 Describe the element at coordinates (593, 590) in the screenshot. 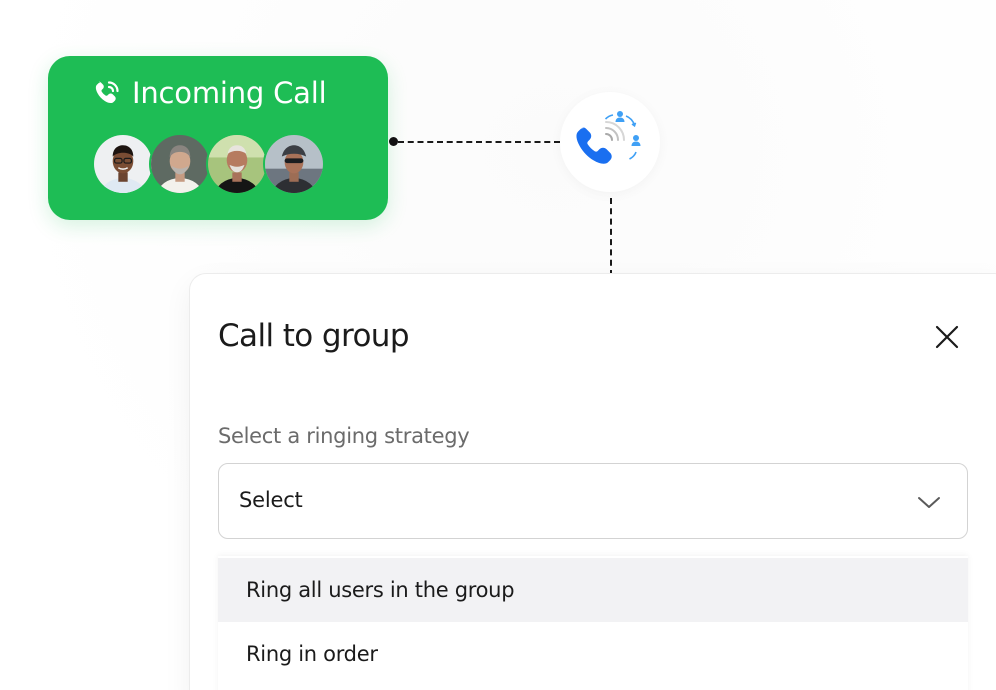

I see `option-ring-all: Ring all users in the group` at that location.